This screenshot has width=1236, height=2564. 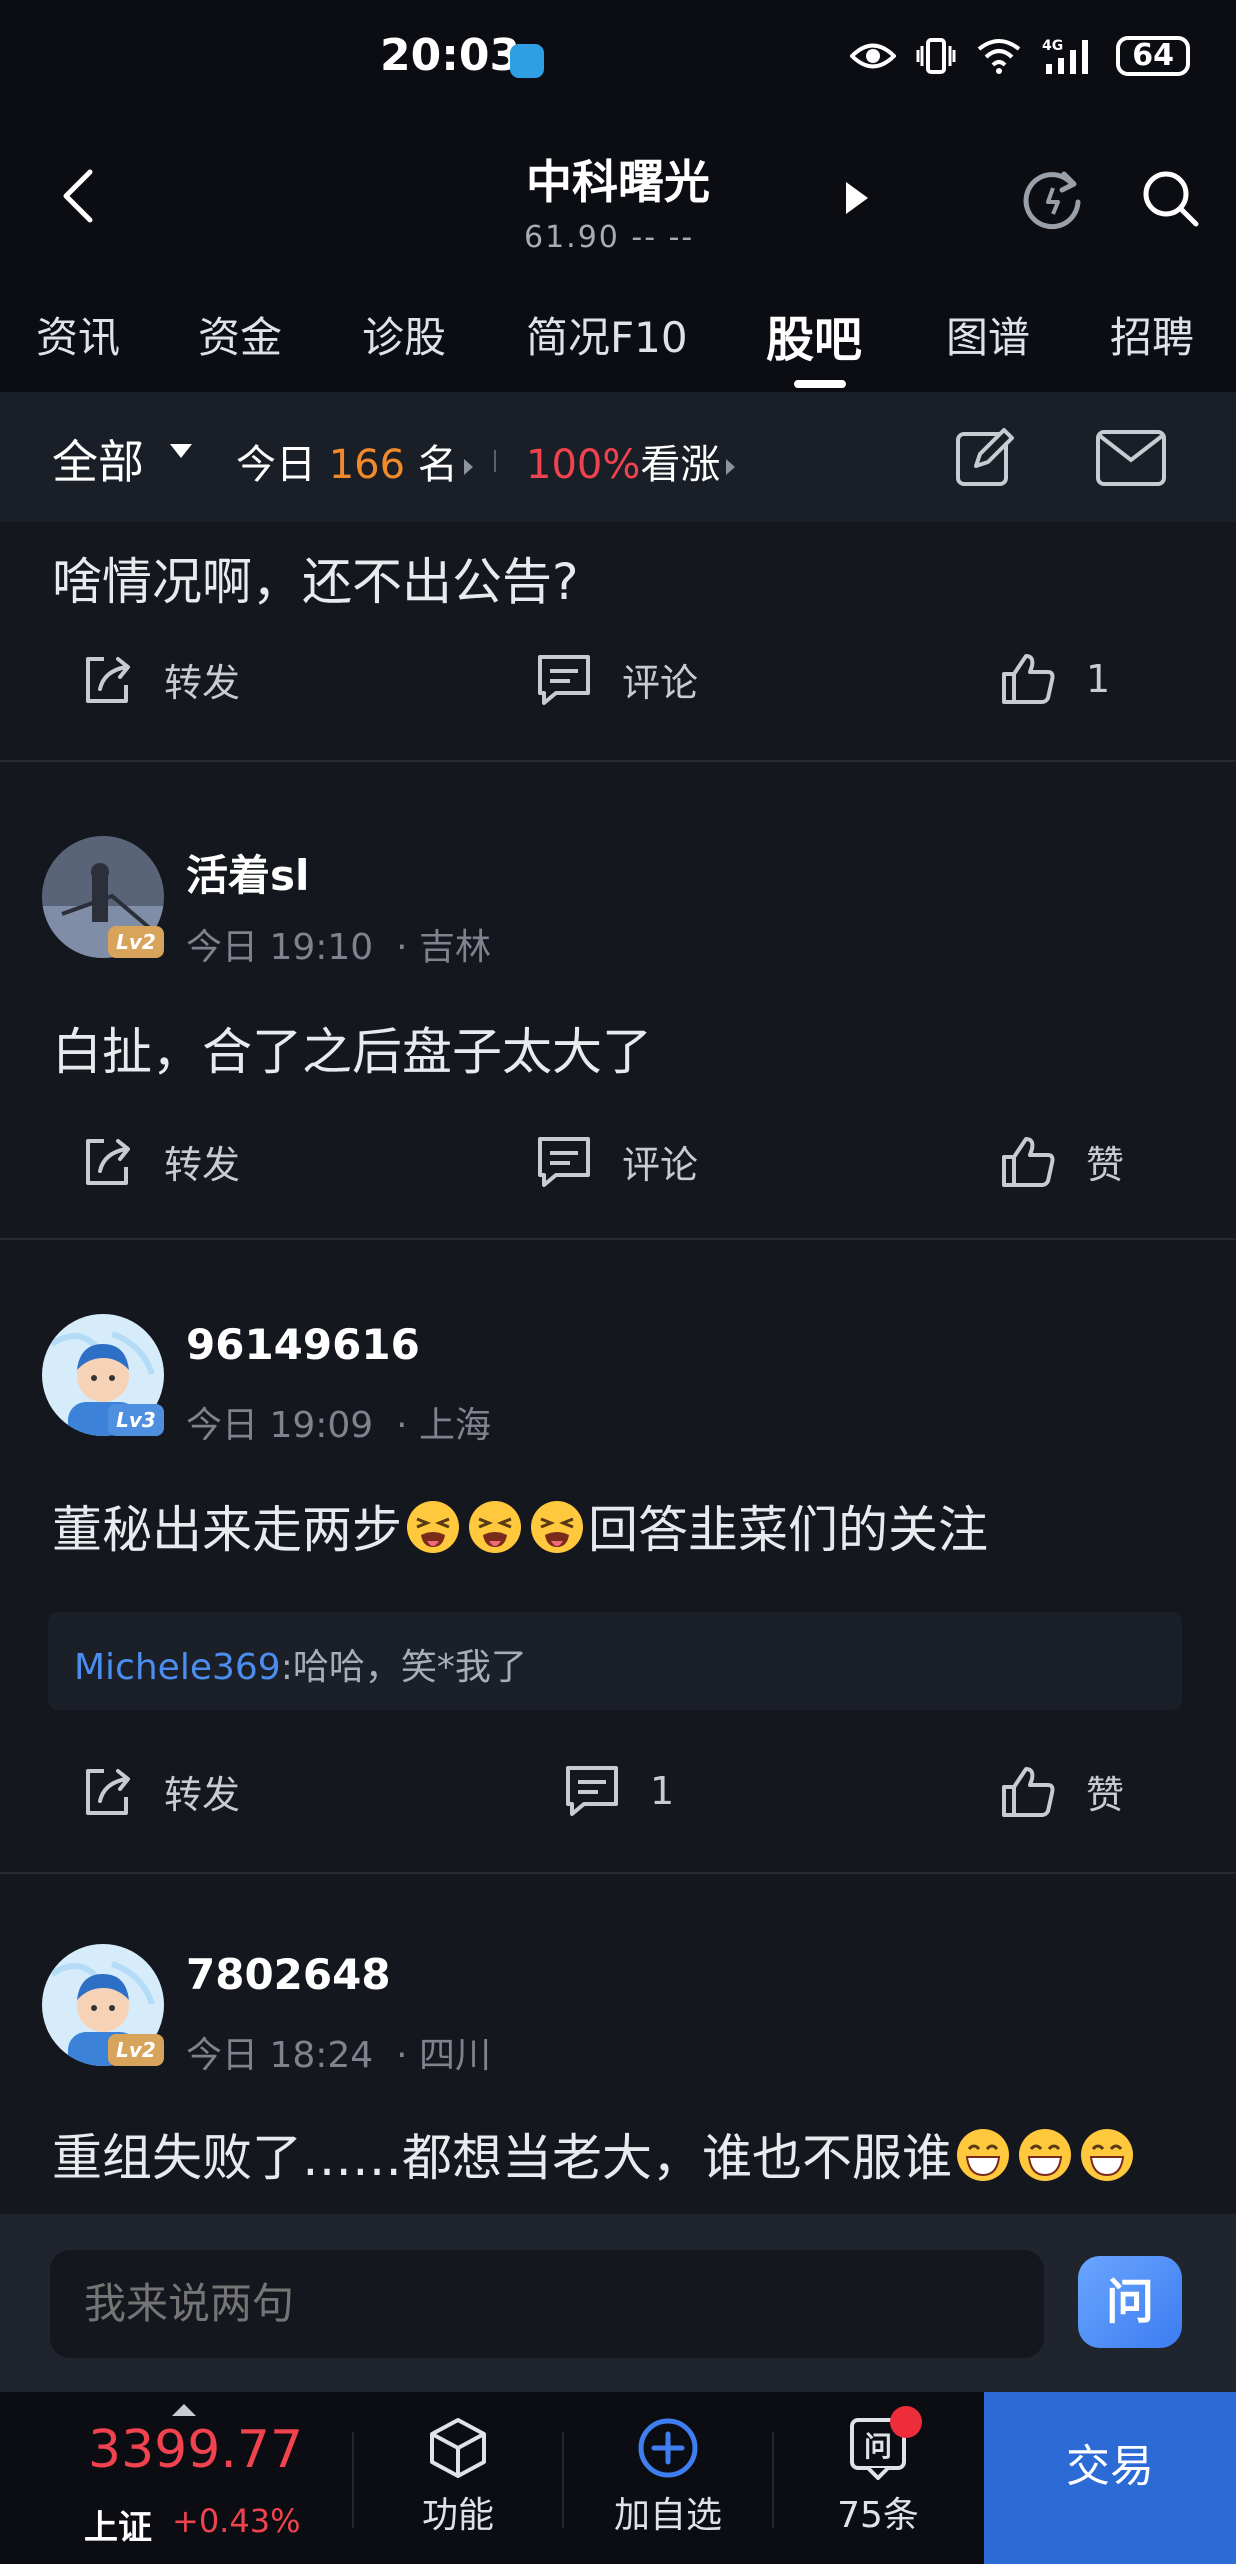 What do you see at coordinates (618, 642) in the screenshot?
I see `post-item: 啥情况啊，还不出公告? 转发 评论 1` at bounding box center [618, 642].